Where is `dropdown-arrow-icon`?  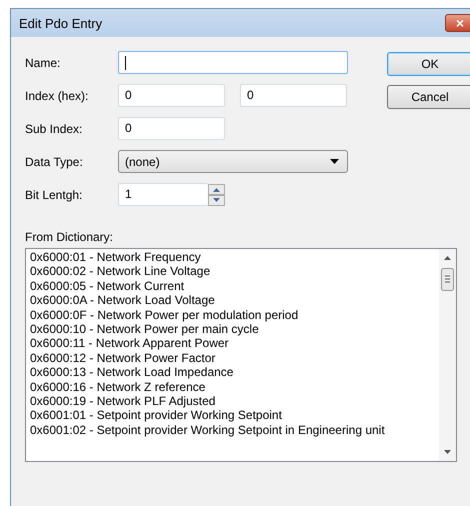
dropdown-arrow-icon is located at coordinates (334, 161).